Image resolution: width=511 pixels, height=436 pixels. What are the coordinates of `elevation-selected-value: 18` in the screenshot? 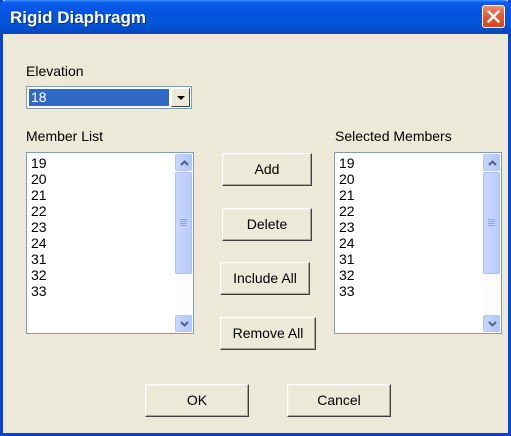 It's located at (99, 97).